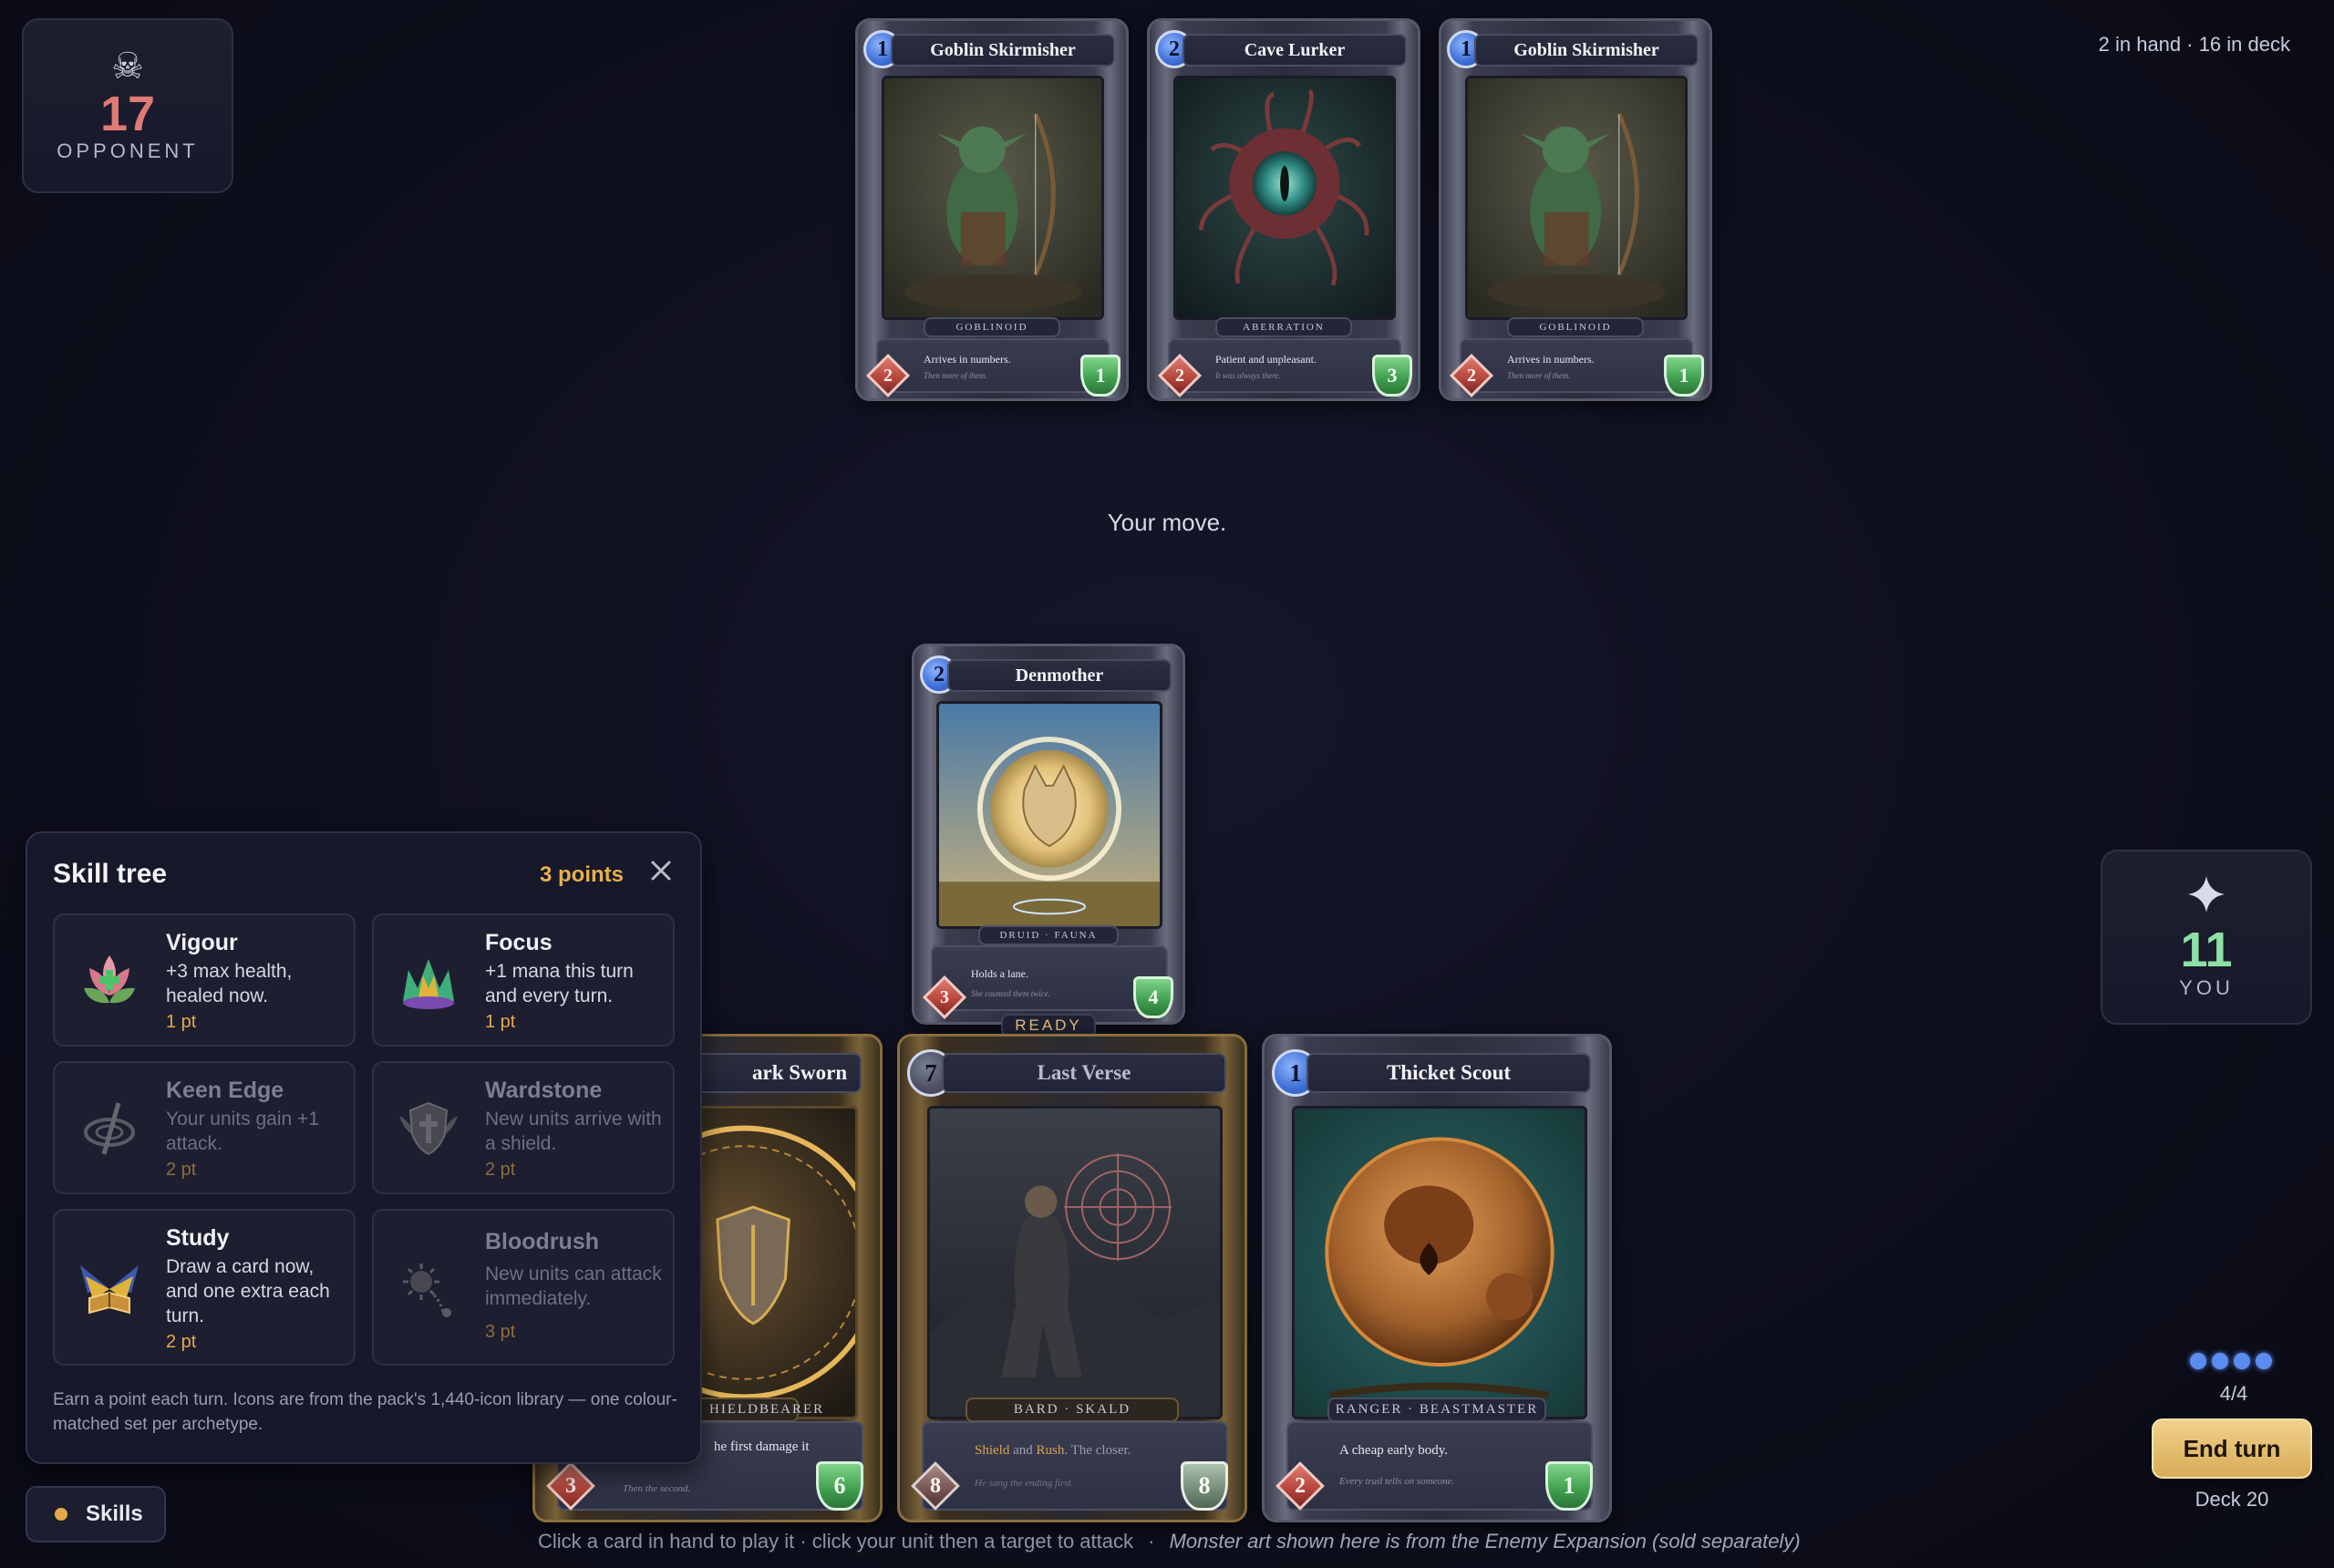 The height and width of the screenshot is (1568, 2334). What do you see at coordinates (542, 1241) in the screenshot?
I see `skill-name: Bloodrush` at bounding box center [542, 1241].